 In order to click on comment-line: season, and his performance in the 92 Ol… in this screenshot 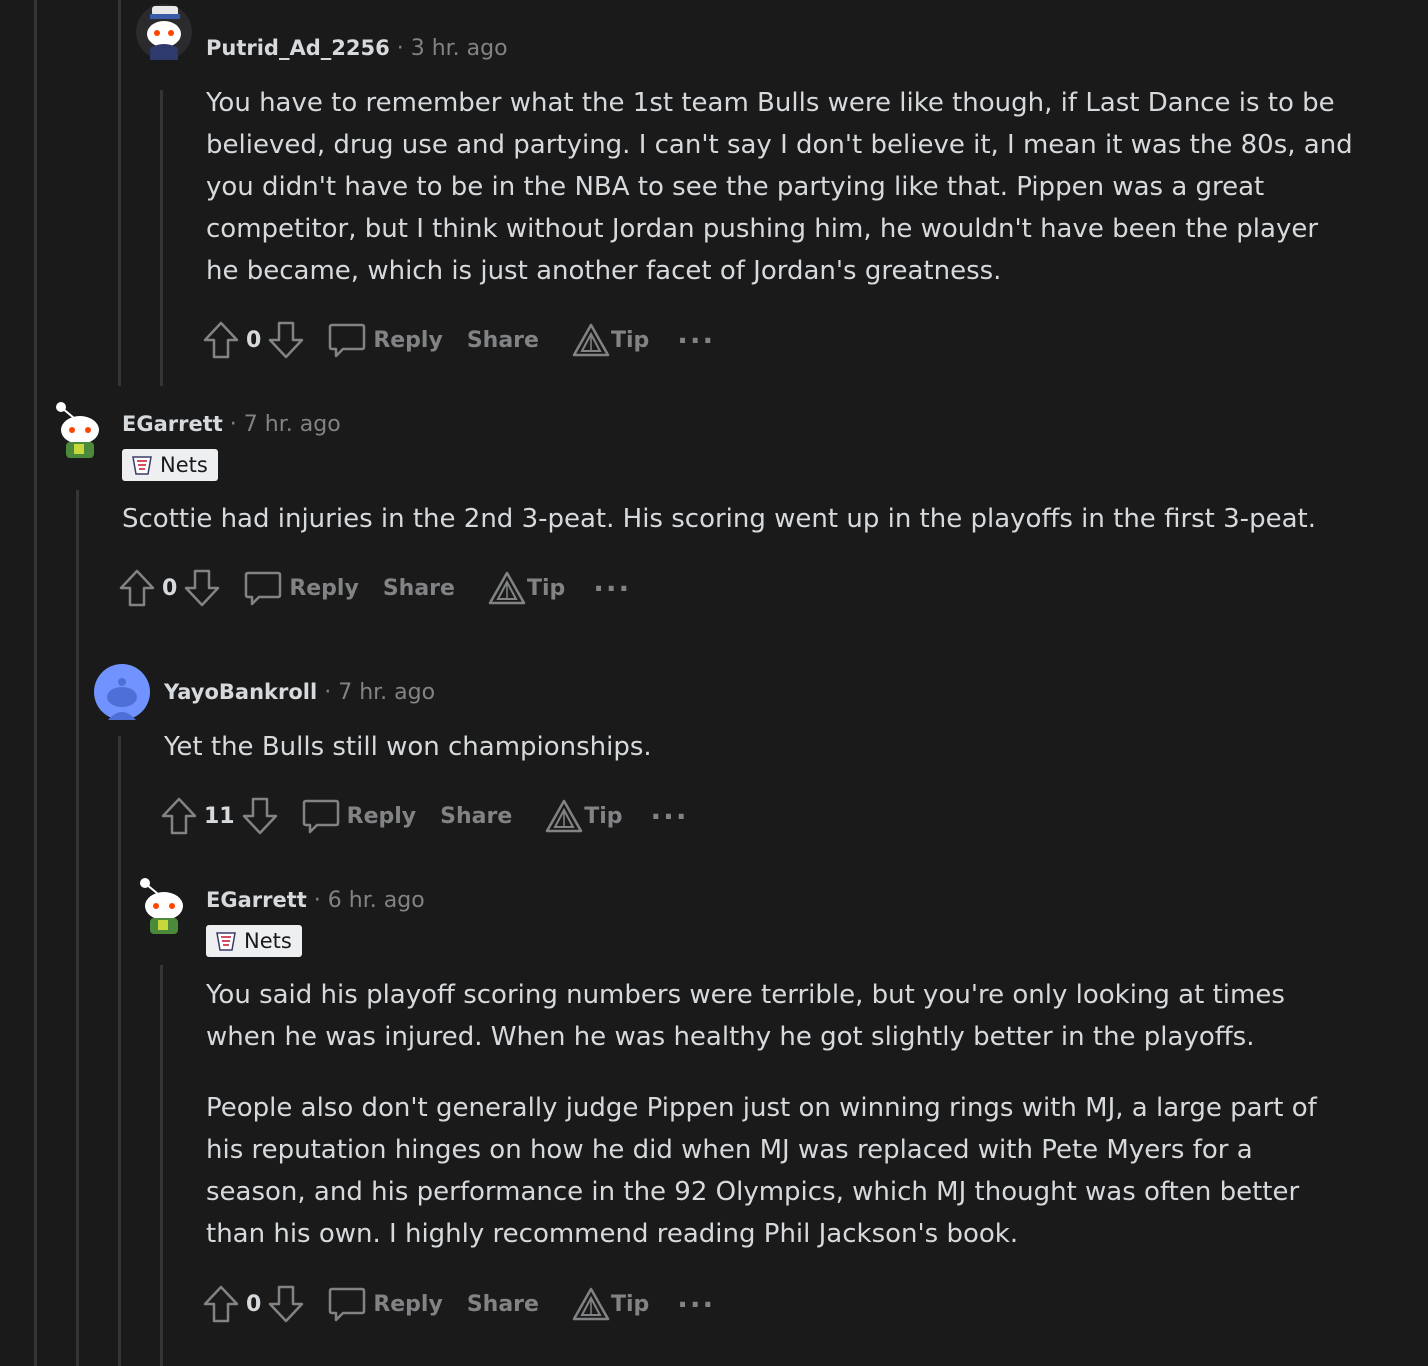, I will do `click(753, 1192)`.